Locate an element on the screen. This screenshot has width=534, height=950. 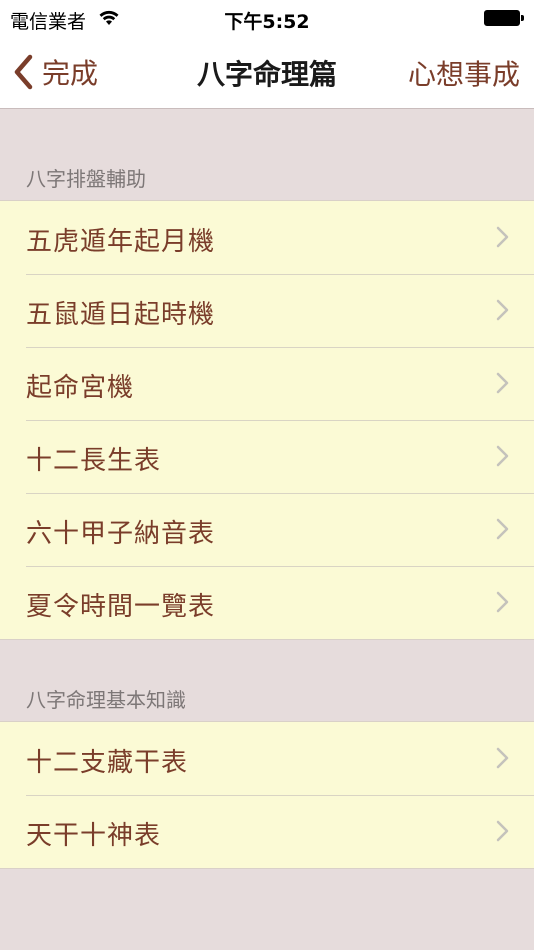
status-bar: 電信業者 下午5:52 is located at coordinates (267, 19).